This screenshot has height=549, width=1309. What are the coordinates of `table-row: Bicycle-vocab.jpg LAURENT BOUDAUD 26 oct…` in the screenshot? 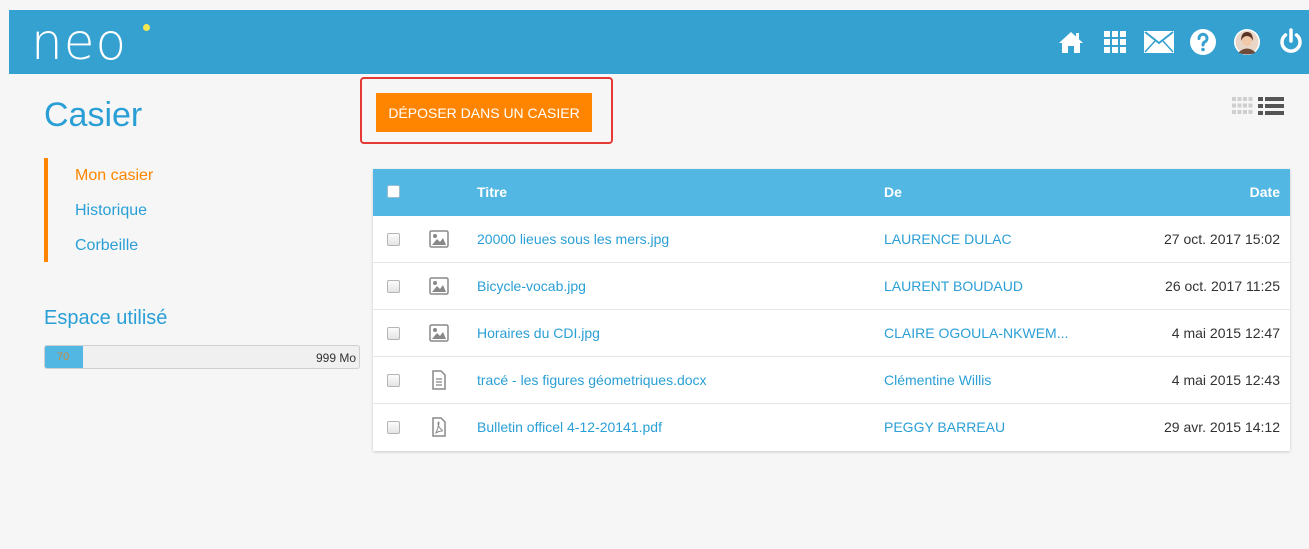 It's located at (831, 286).